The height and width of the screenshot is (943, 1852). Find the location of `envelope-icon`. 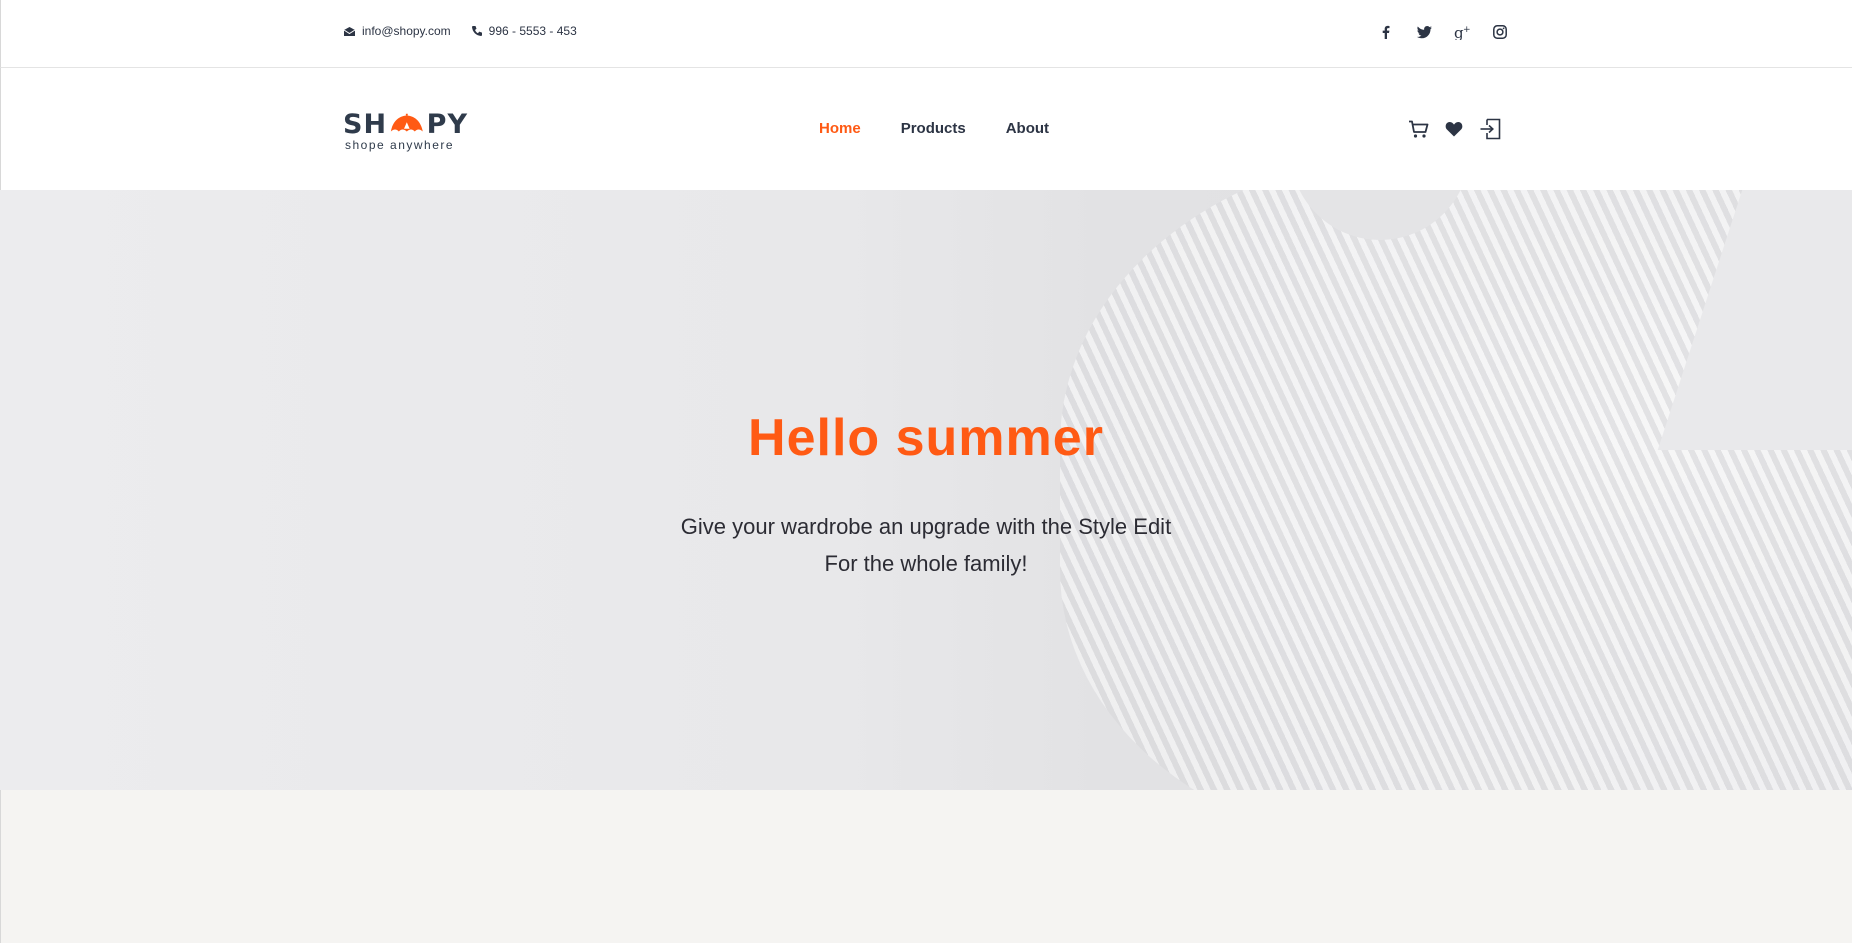

envelope-icon is located at coordinates (349, 31).